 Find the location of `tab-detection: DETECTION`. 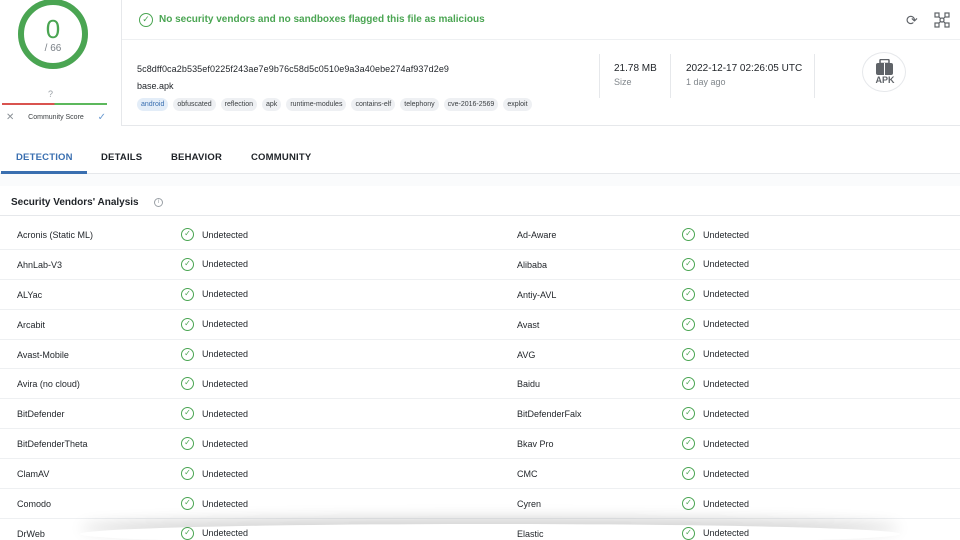

tab-detection: DETECTION is located at coordinates (44, 157).